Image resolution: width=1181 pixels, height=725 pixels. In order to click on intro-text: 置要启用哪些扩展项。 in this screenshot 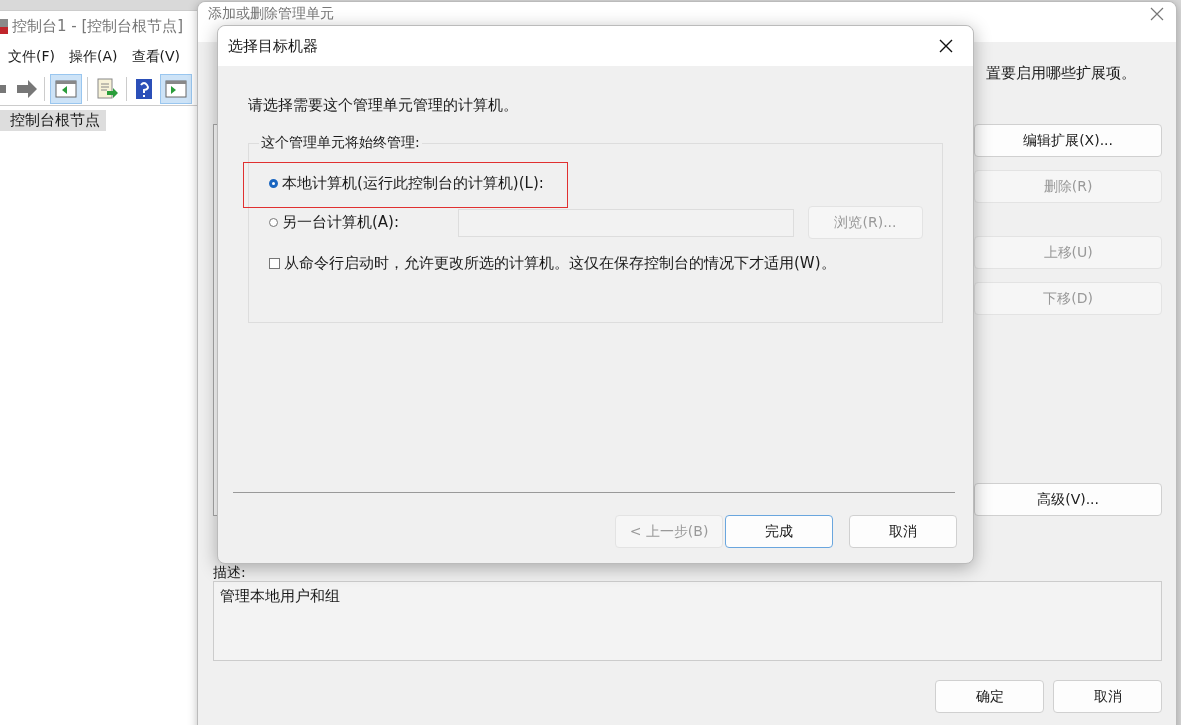, I will do `click(1061, 73)`.